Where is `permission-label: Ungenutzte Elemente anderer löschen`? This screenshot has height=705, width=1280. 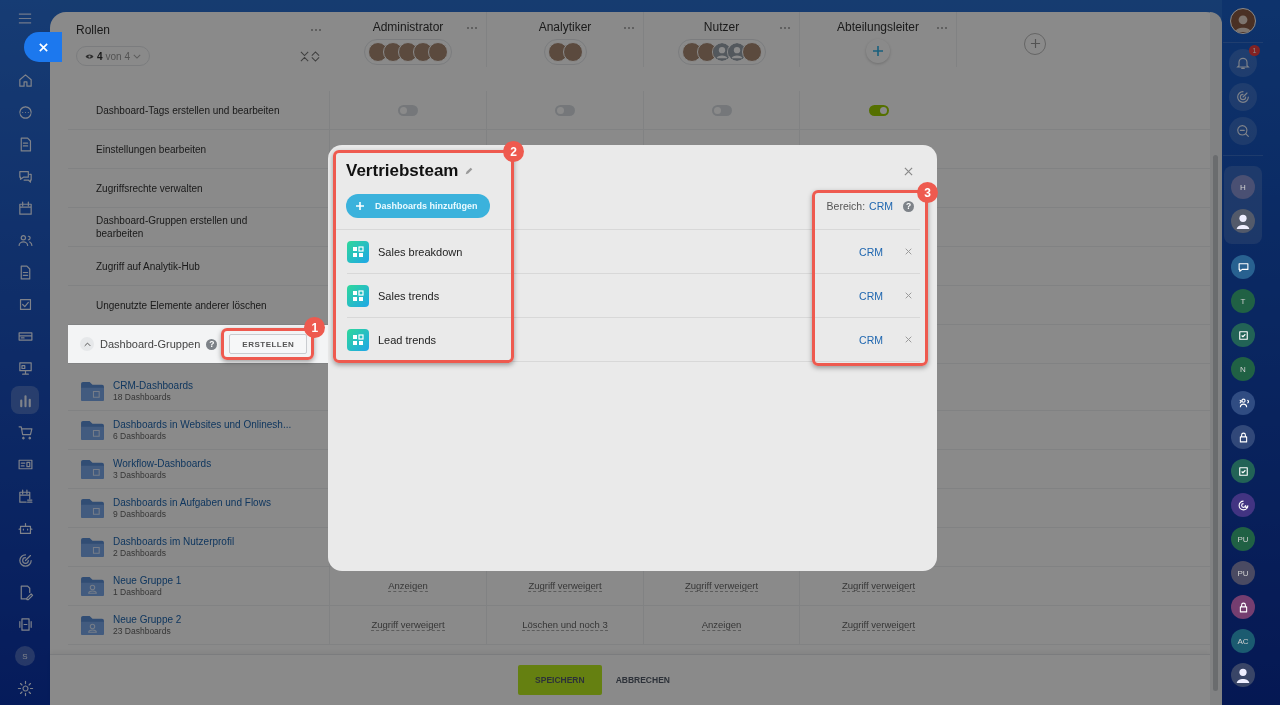 permission-label: Ungenutzte Elemente anderer löschen is located at coordinates (181, 305).